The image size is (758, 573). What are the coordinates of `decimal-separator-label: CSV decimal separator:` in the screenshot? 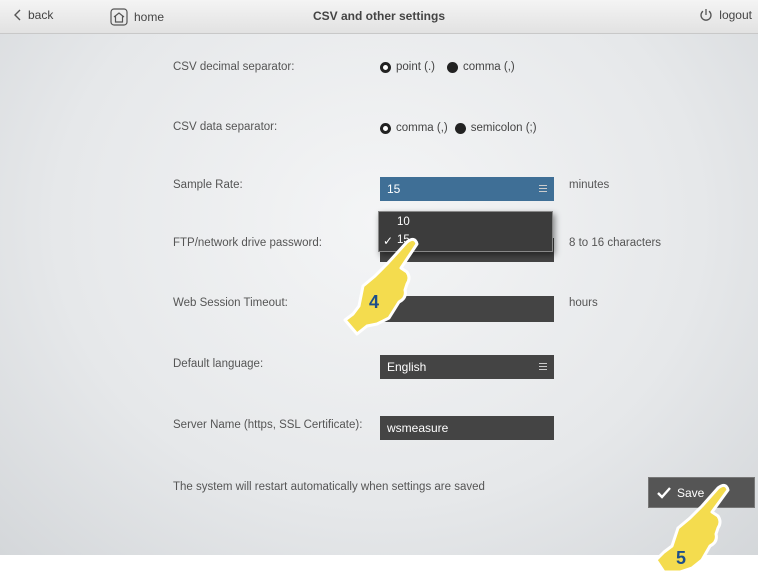 It's located at (234, 67).